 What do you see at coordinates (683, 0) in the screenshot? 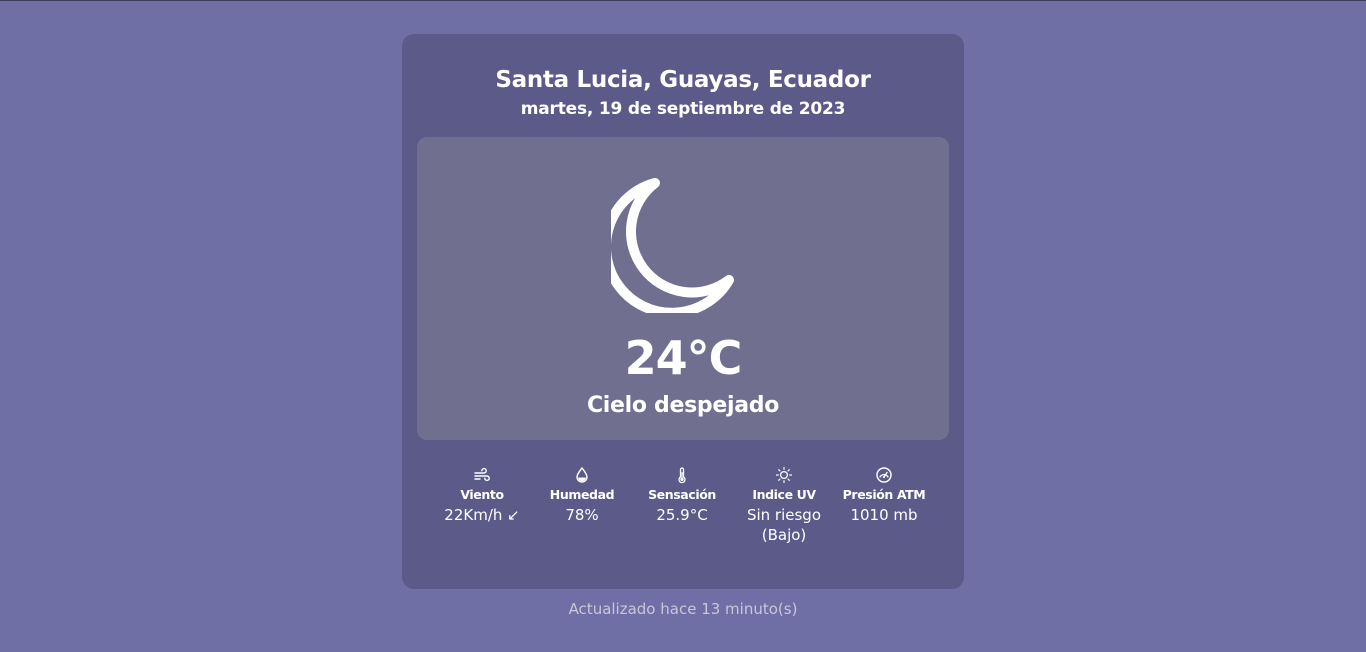
I see `top-border` at bounding box center [683, 0].